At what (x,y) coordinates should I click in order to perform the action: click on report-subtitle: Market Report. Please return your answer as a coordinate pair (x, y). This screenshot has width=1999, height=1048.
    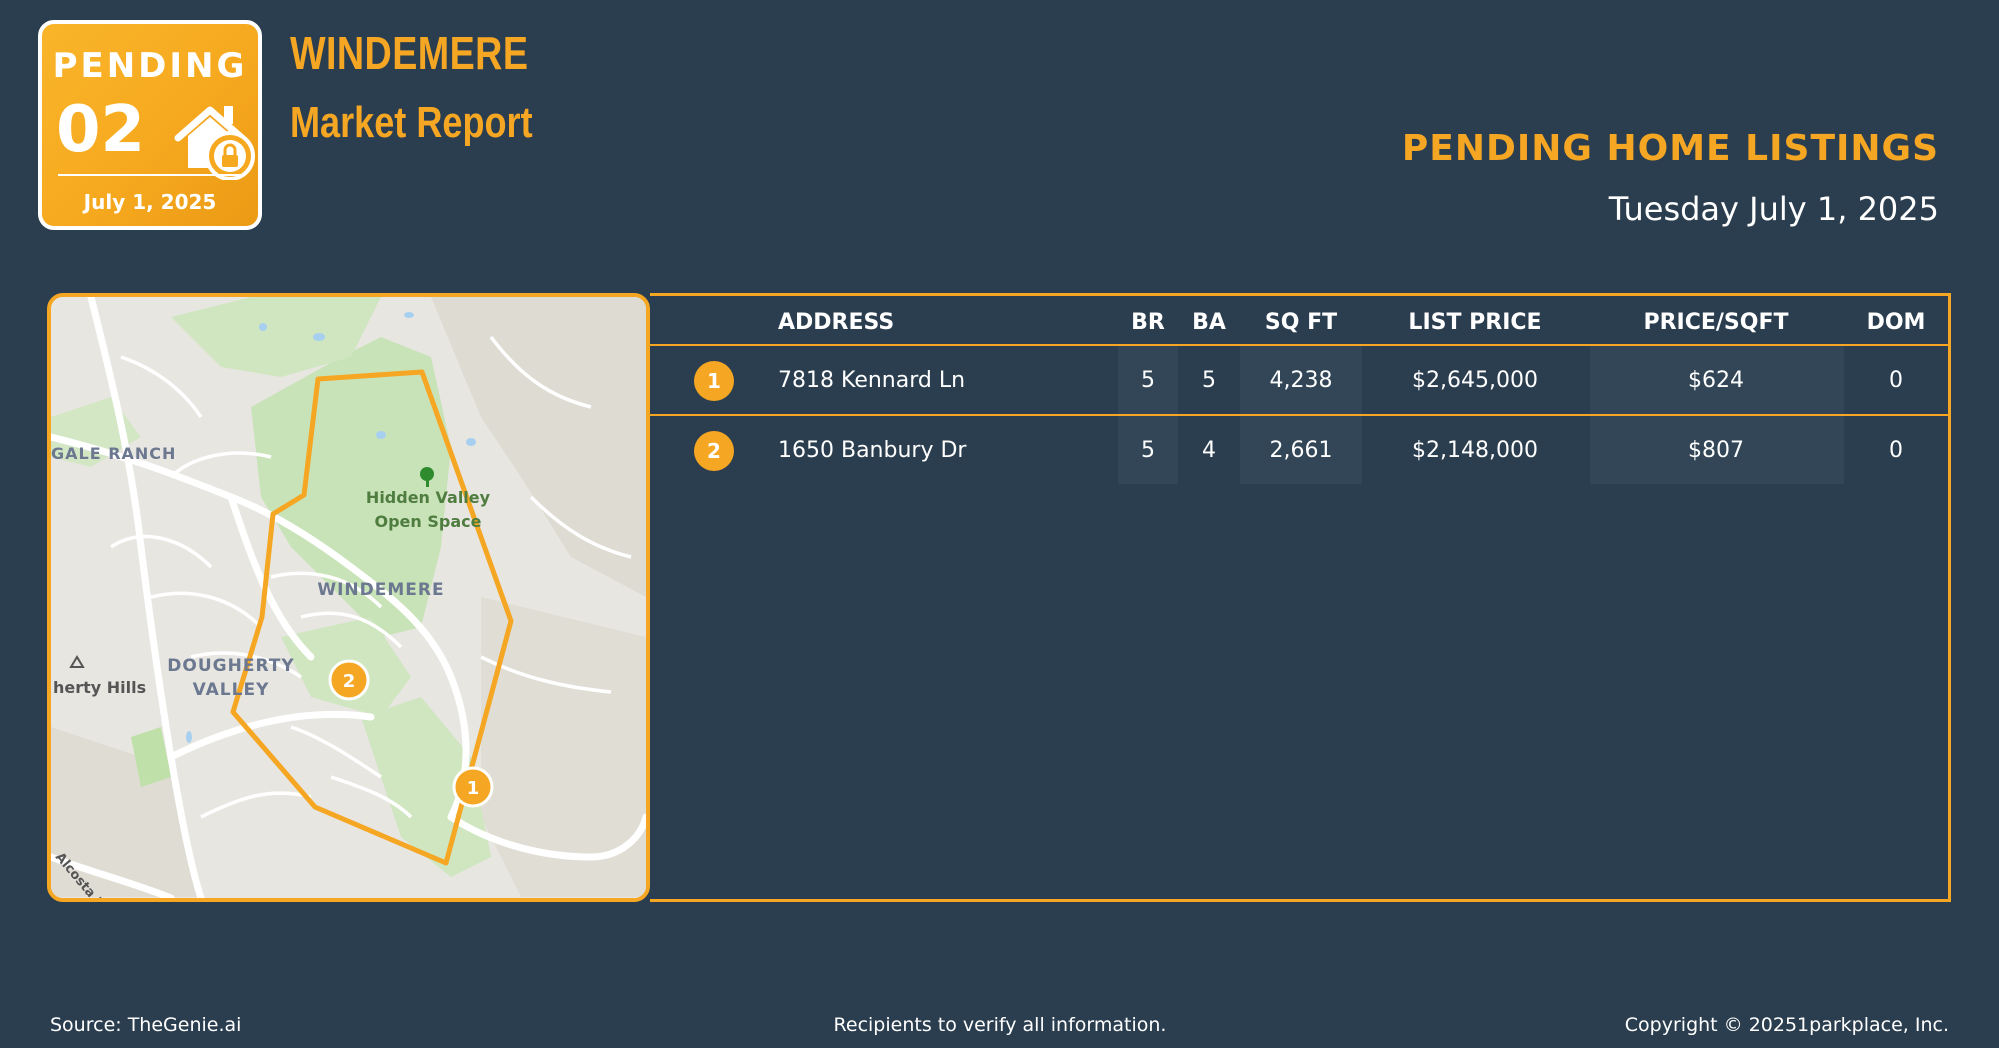
    Looking at the image, I should click on (411, 122).